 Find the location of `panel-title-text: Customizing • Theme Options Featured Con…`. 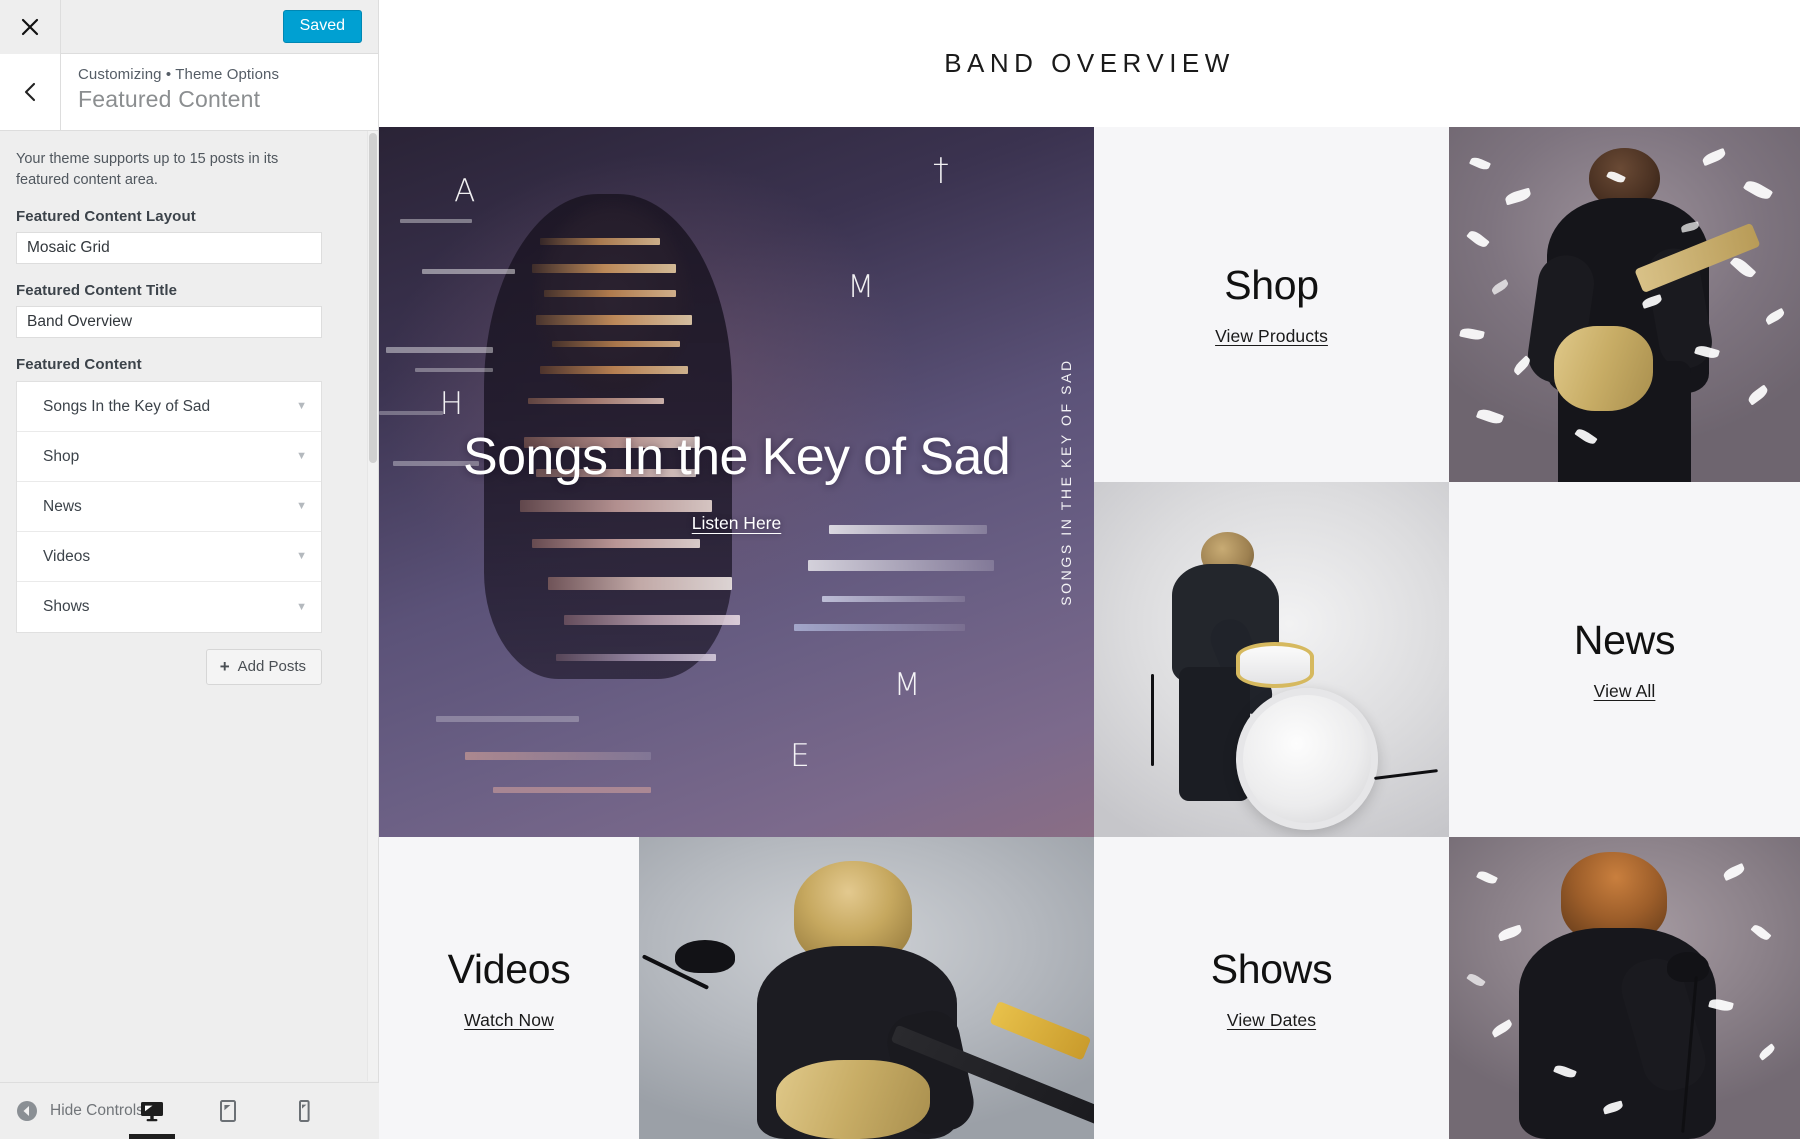

panel-title-text: Customizing • Theme Options Featured Con… is located at coordinates (219, 92).